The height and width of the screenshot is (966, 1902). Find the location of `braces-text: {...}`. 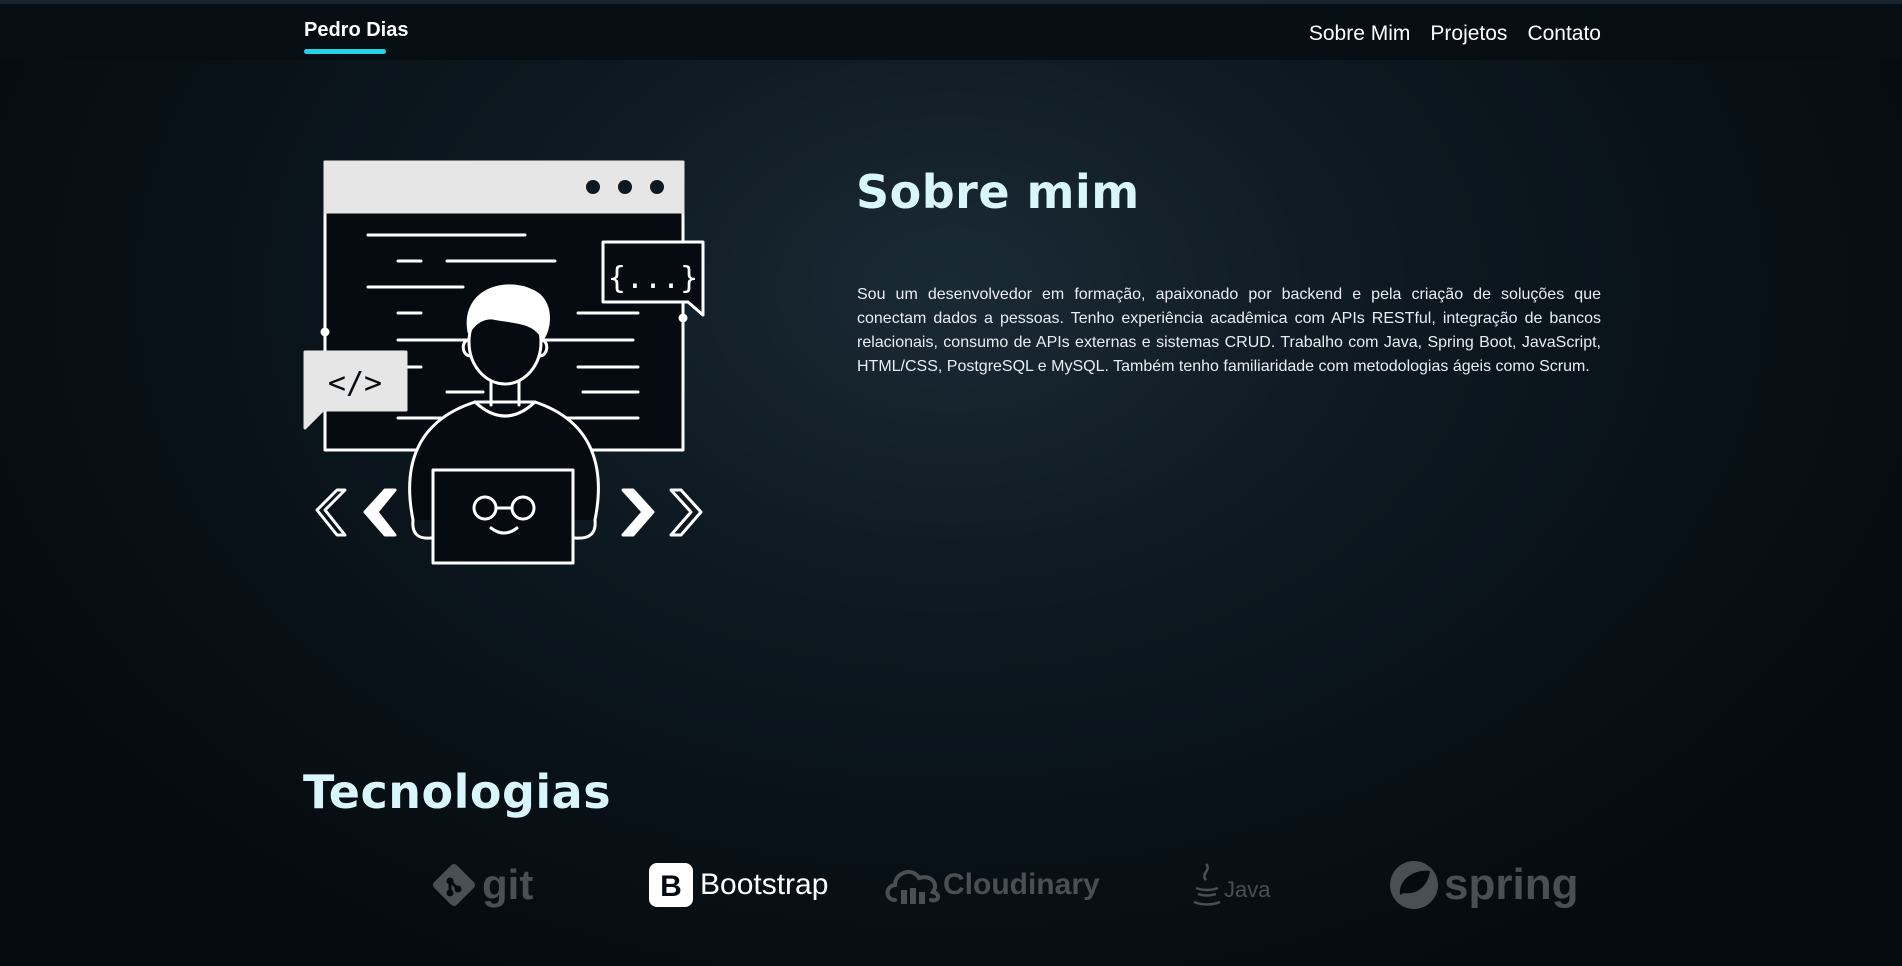

braces-text: {...} is located at coordinates (653, 278).